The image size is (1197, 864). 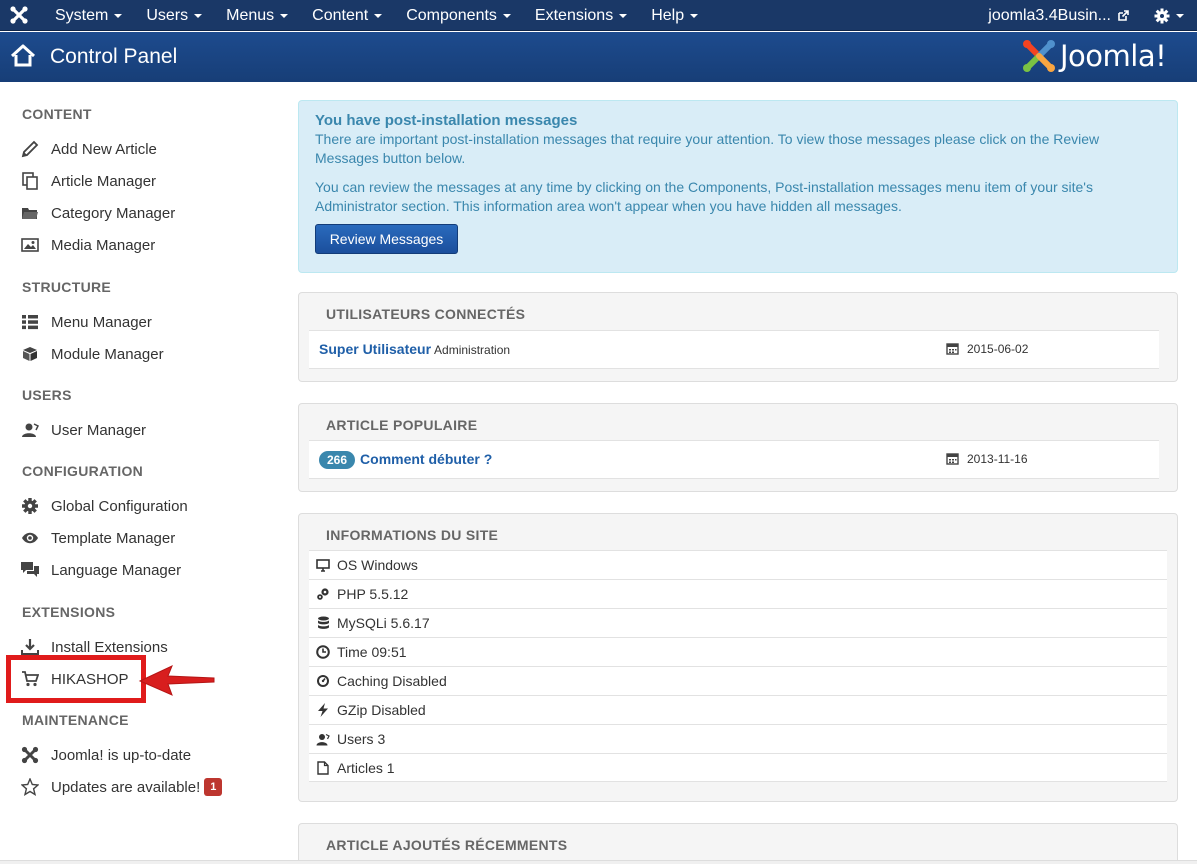 I want to click on menu-label: Components, so click(x=451, y=15).